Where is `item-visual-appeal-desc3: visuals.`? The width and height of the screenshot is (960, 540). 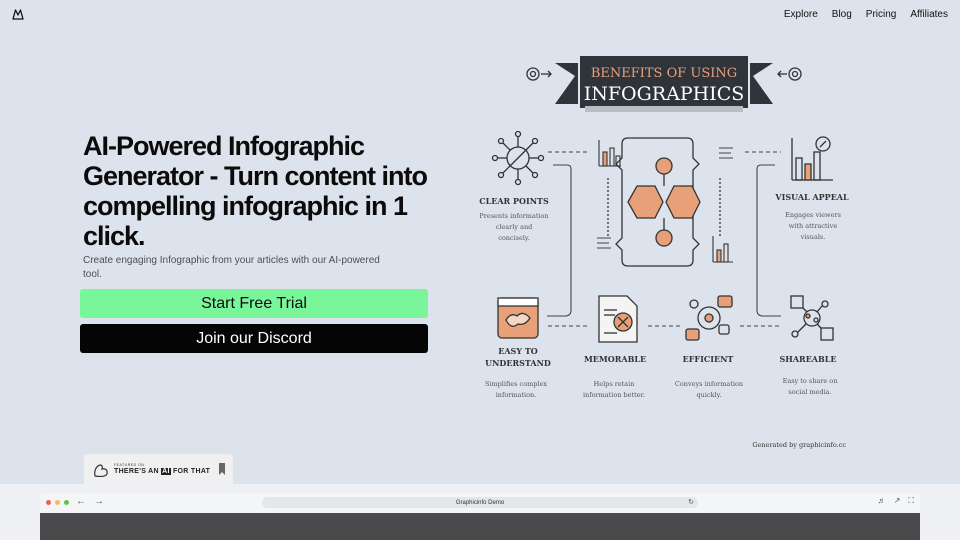
item-visual-appeal-desc3: visuals. is located at coordinates (813, 237).